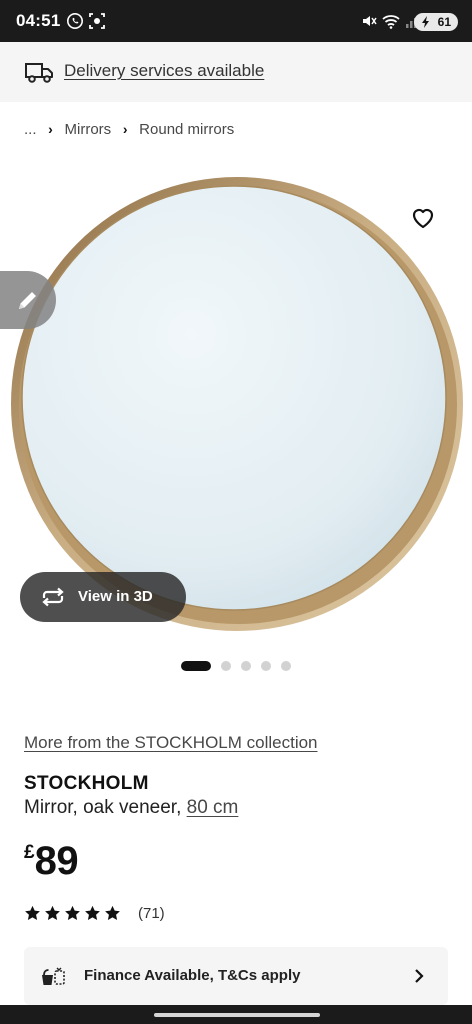  I want to click on finance-banner: Finance Available, T&Cs apply, so click(236, 976).